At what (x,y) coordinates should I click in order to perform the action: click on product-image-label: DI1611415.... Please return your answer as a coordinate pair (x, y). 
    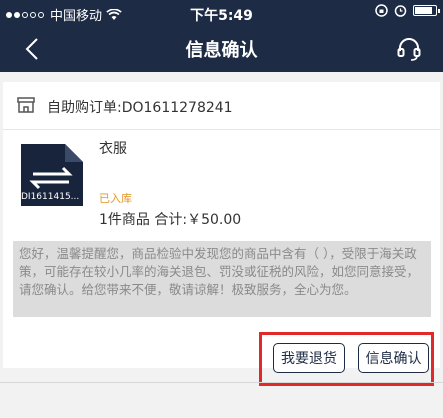
    Looking at the image, I should click on (50, 197).